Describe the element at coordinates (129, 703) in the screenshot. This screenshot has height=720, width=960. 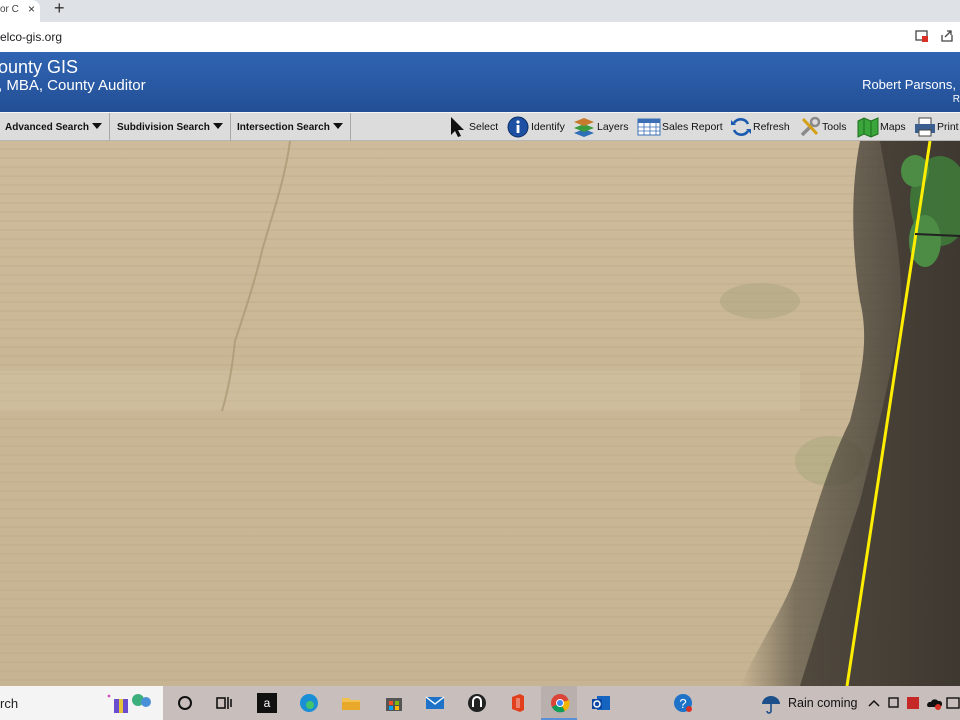
I see `search-highlight-icon` at that location.